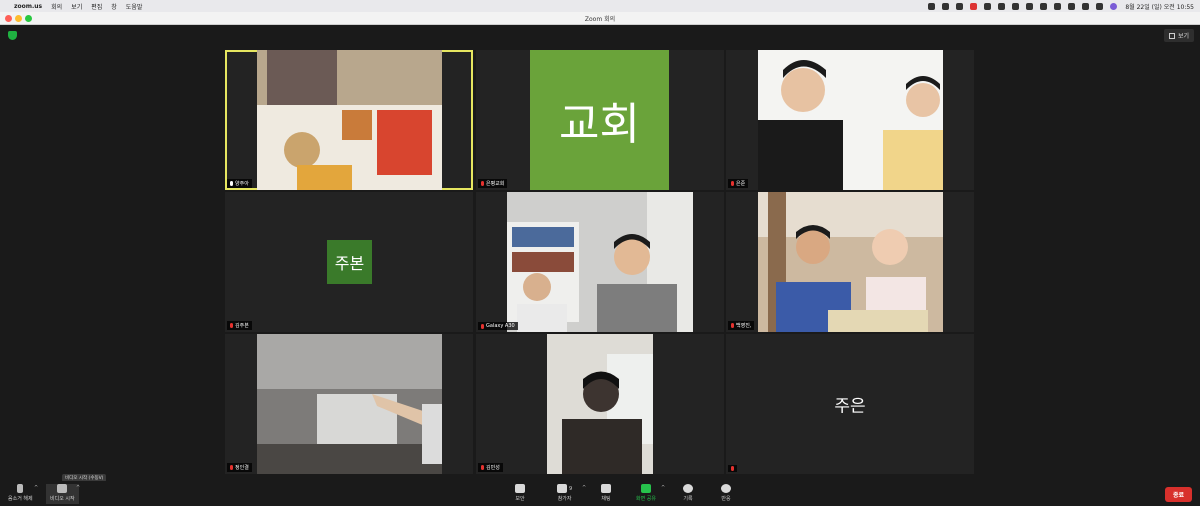 The width and height of the screenshot is (1200, 506). I want to click on participant-tile: 교회 은평교회, so click(600, 120).